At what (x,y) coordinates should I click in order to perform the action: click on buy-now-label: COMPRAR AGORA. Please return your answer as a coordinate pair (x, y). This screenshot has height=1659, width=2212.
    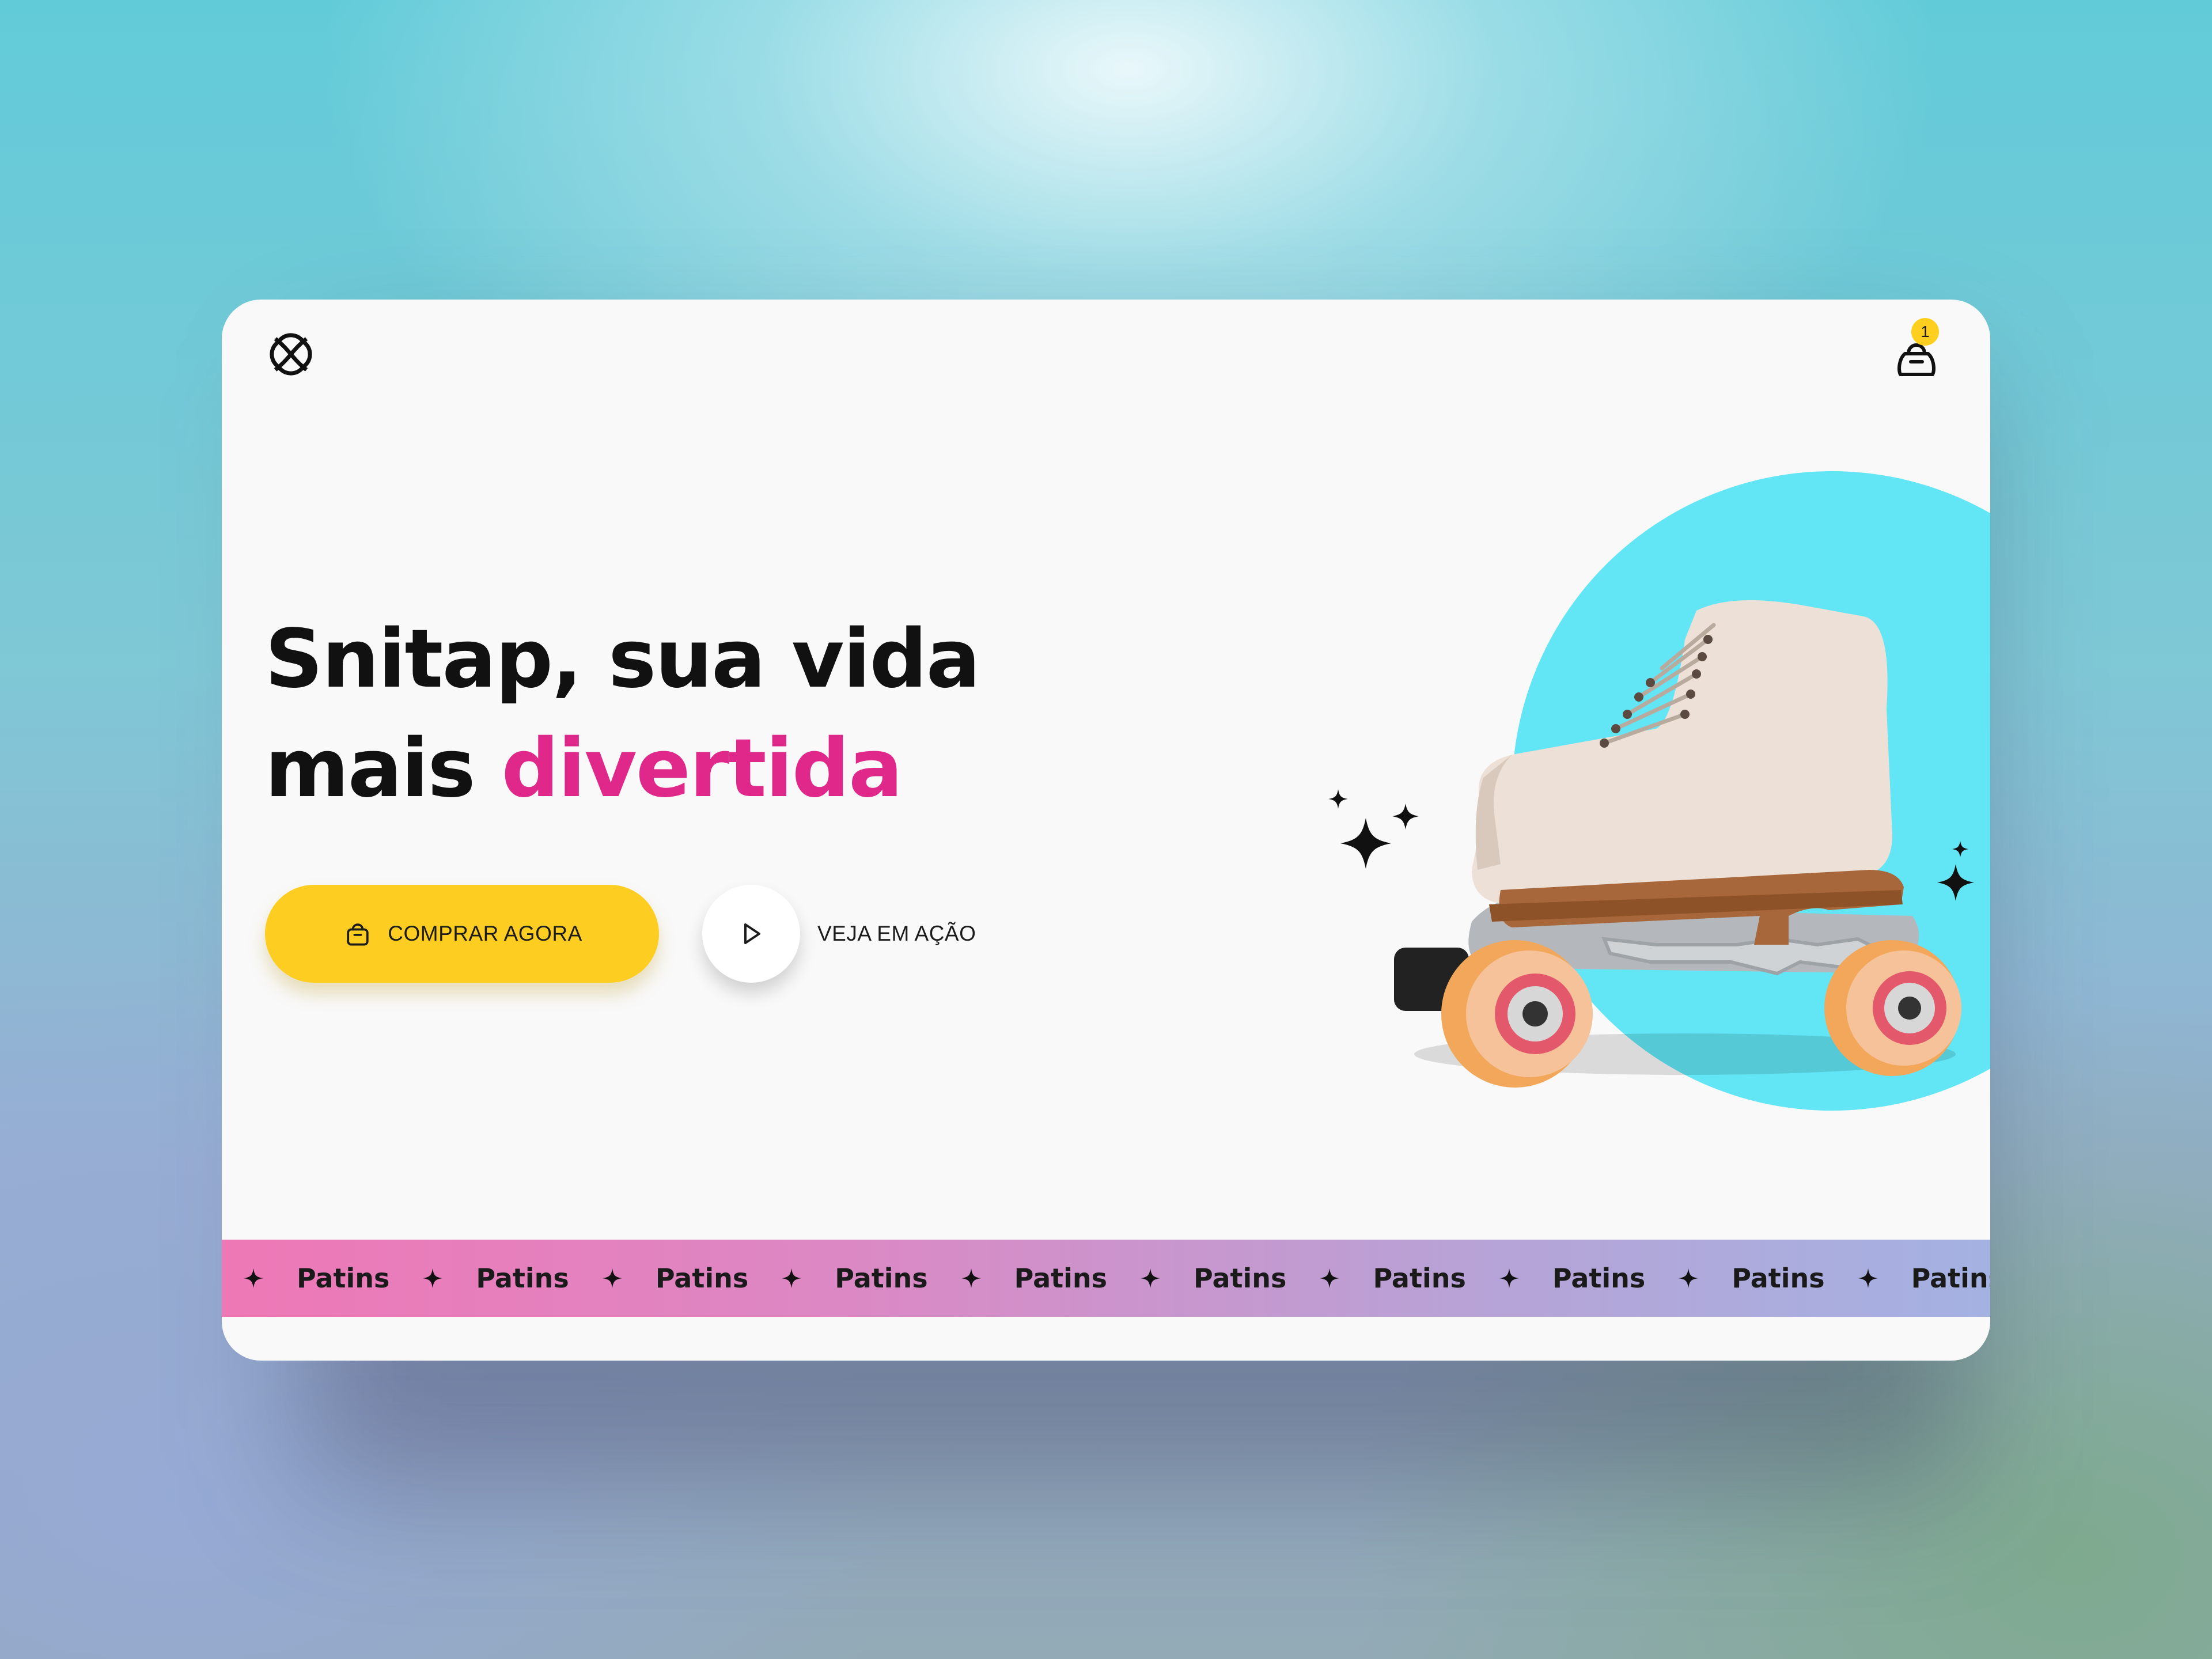
    Looking at the image, I should click on (485, 933).